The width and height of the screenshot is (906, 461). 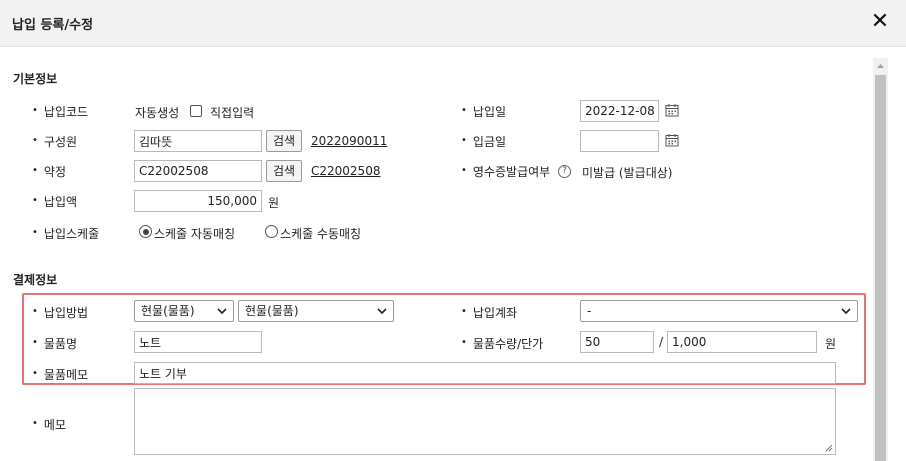 I want to click on schedule-auto-radio, so click(x=145, y=231).